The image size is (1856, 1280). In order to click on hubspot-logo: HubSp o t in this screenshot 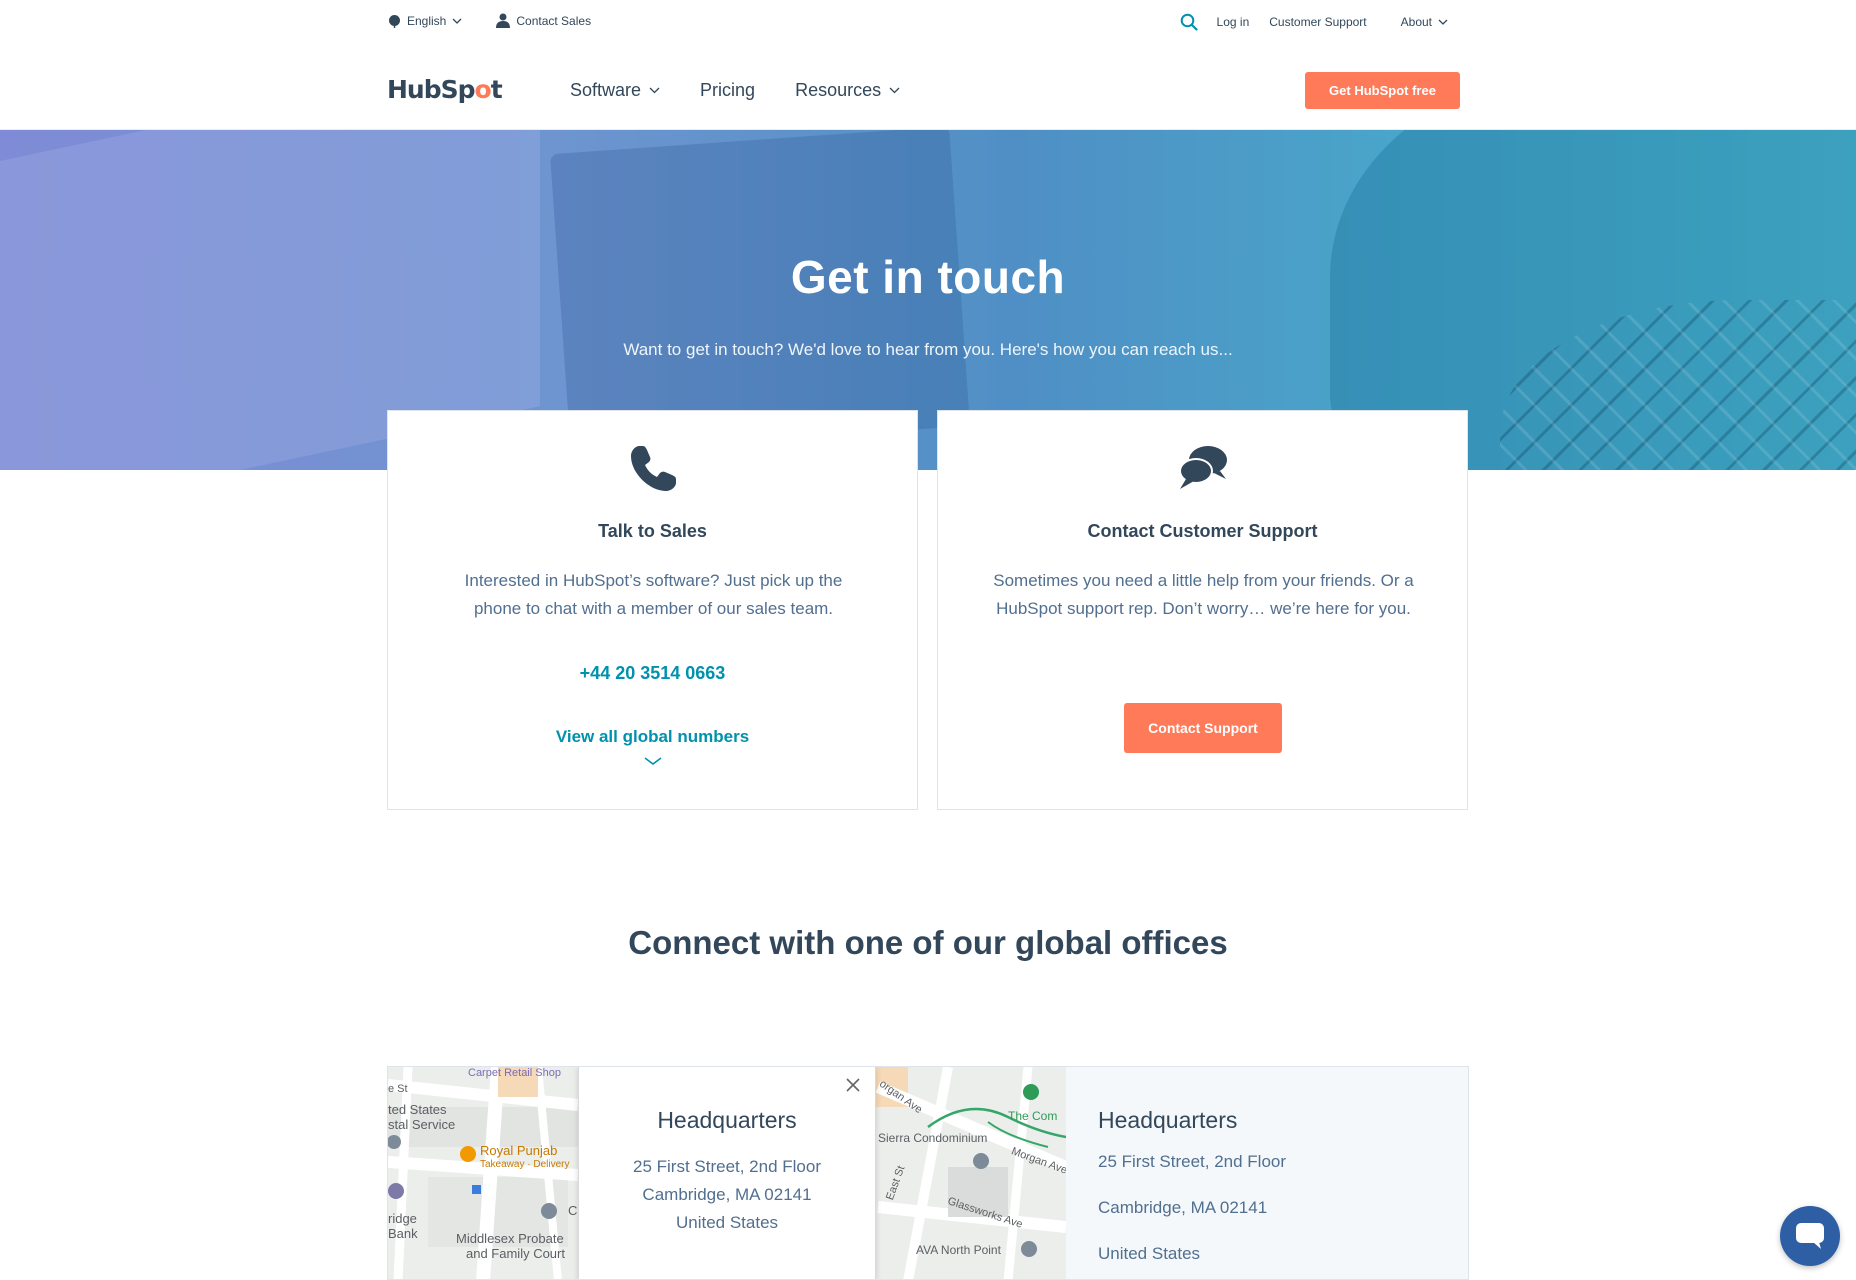, I will do `click(445, 89)`.